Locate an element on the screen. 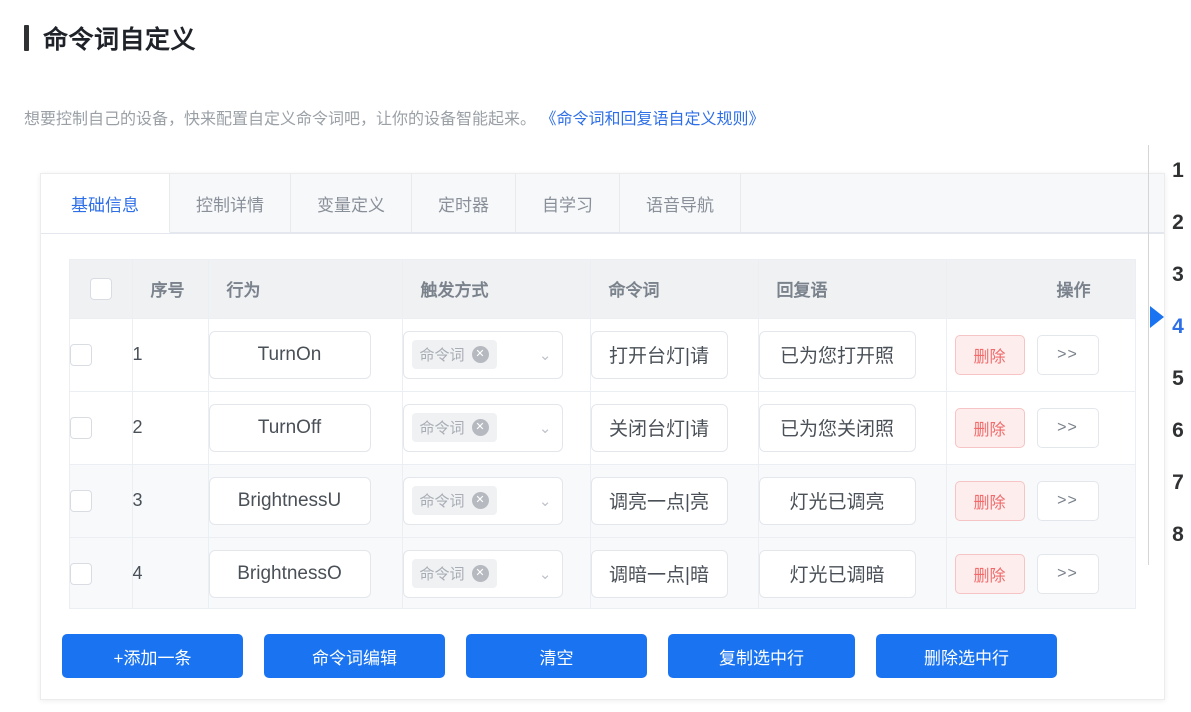 The height and width of the screenshot is (712, 1191). reply-input: 已为您关闭照 is located at coordinates (837, 427).